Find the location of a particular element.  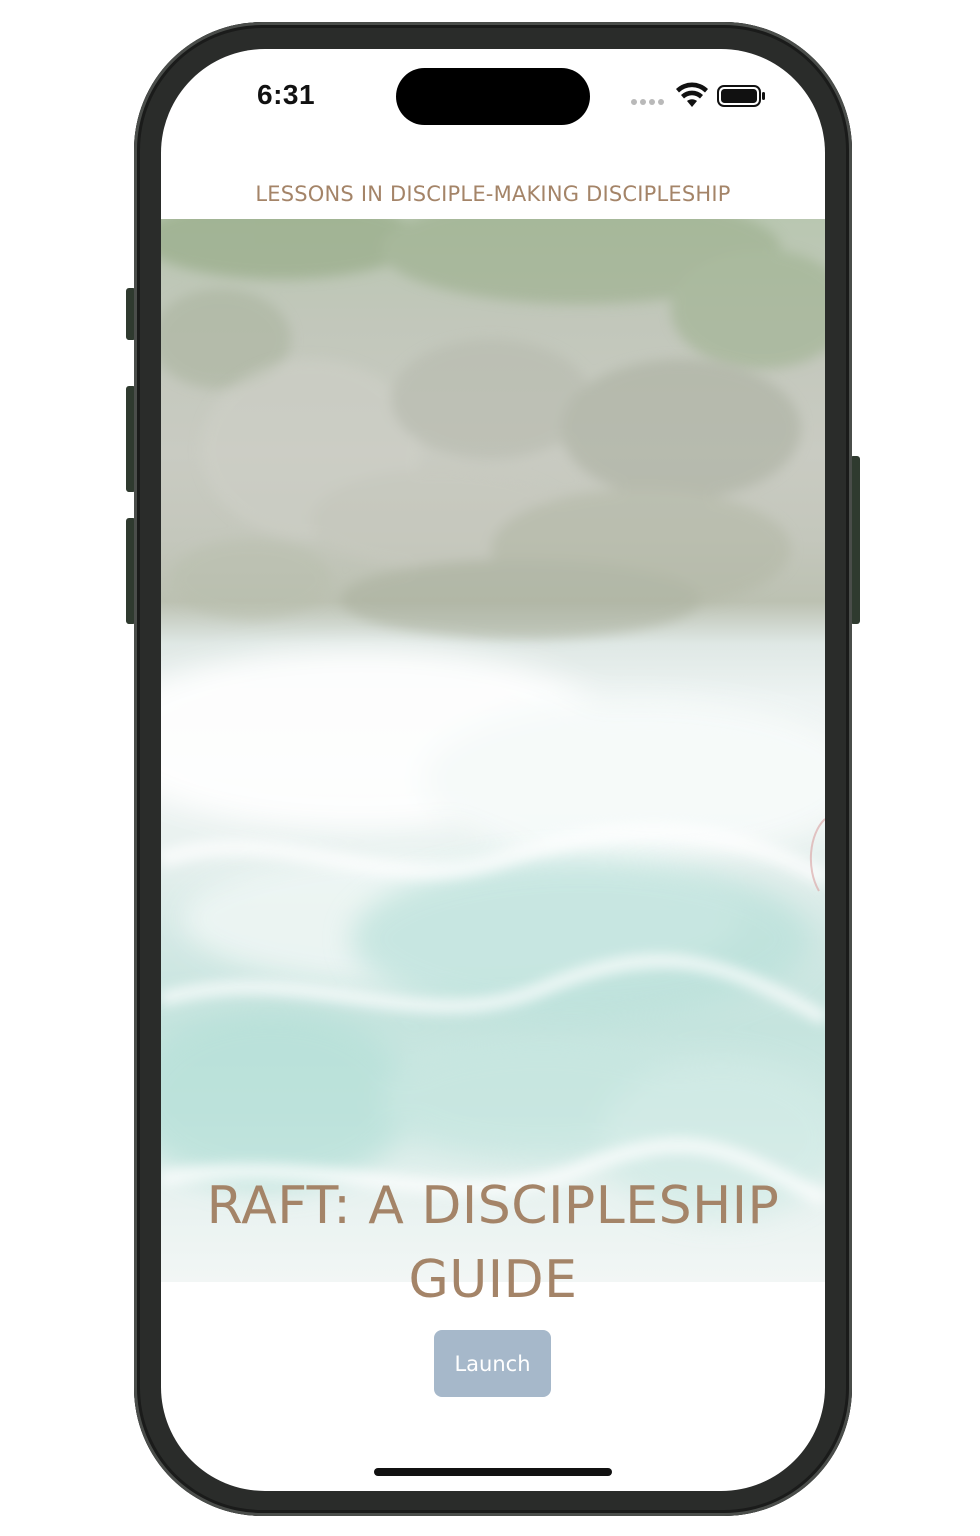

guide-title-line1: RAFT: A DISCIPLESHIP is located at coordinates (493, 1206).